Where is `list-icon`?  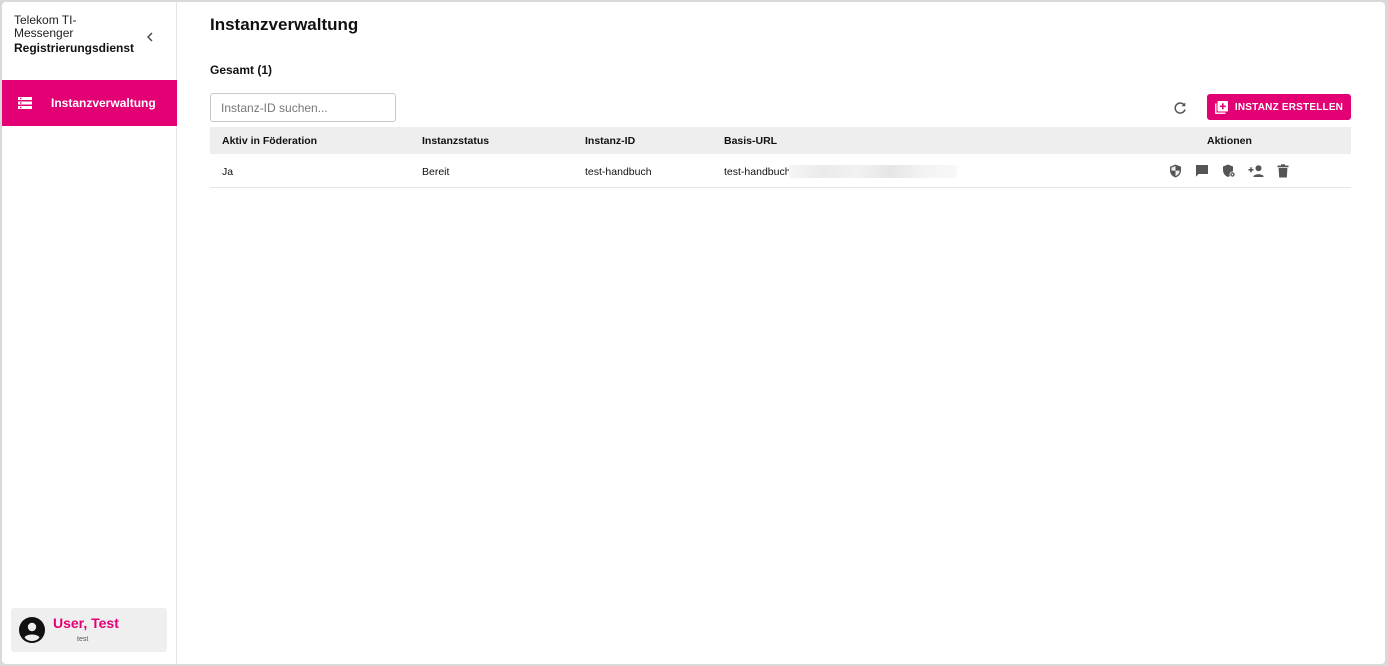 list-icon is located at coordinates (25, 103).